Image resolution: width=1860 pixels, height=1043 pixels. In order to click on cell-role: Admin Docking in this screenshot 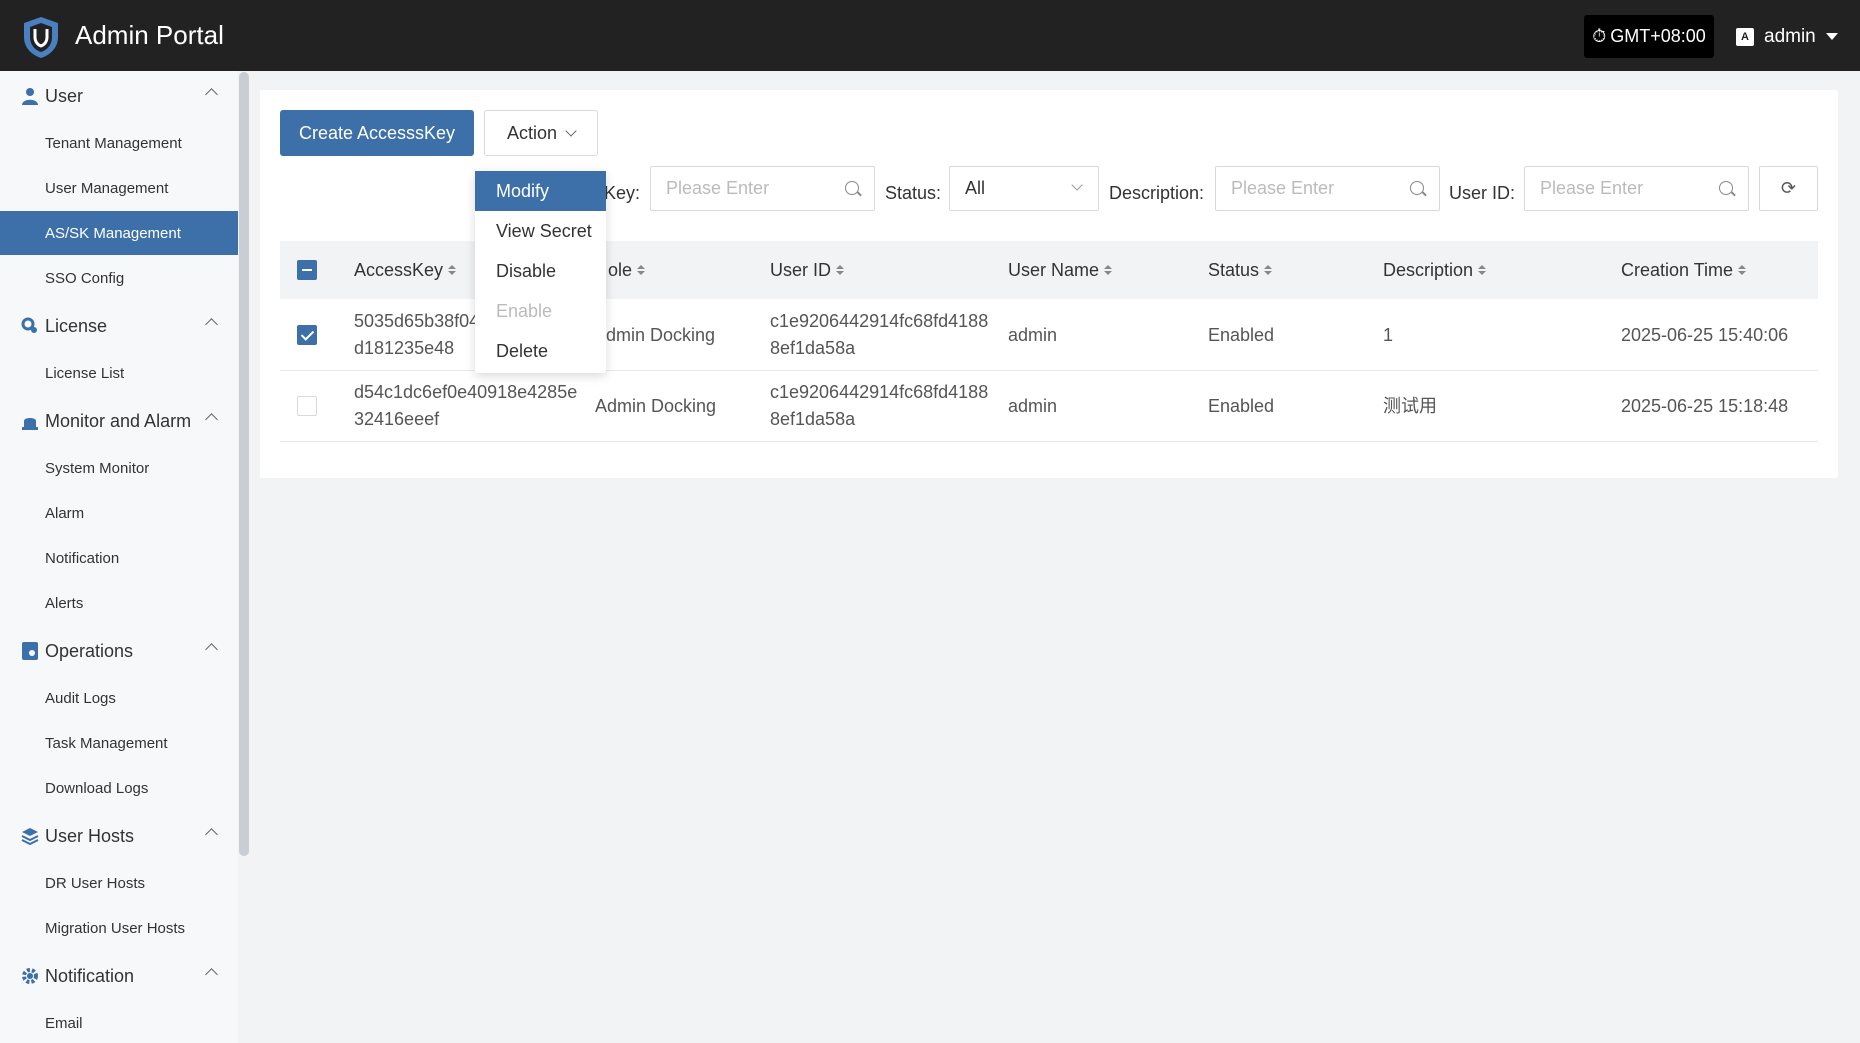, I will do `click(656, 405)`.